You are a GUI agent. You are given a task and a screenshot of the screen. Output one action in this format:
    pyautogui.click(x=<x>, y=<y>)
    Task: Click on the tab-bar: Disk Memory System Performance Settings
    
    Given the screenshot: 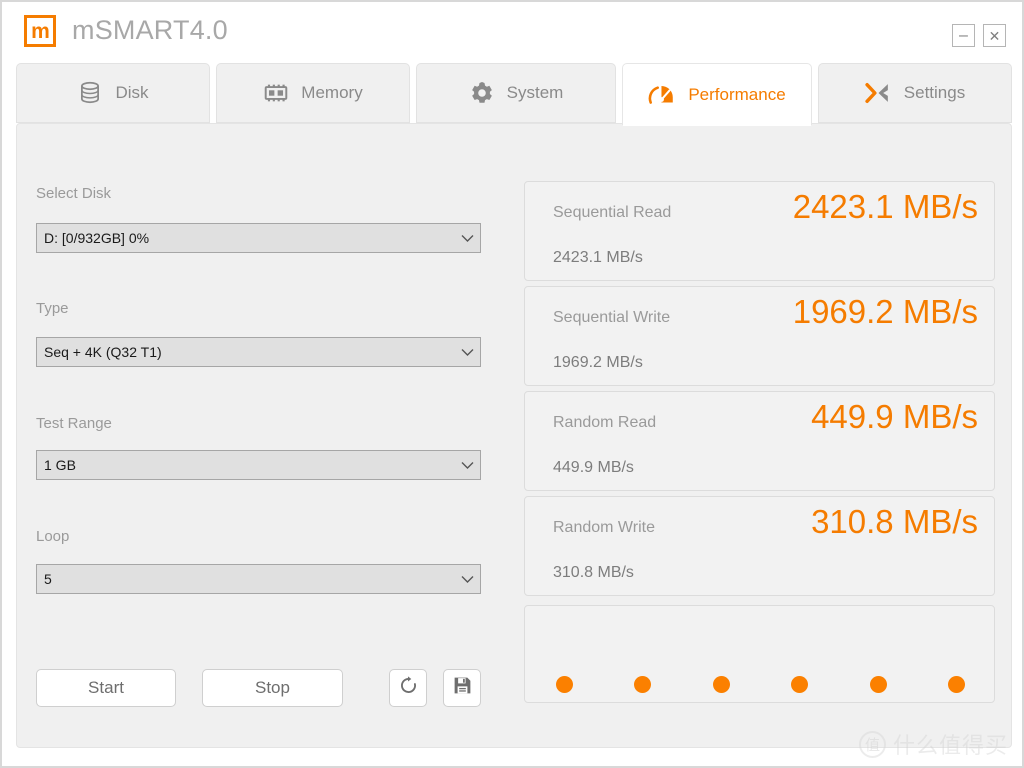 What is the action you would take?
    pyautogui.click(x=512, y=93)
    